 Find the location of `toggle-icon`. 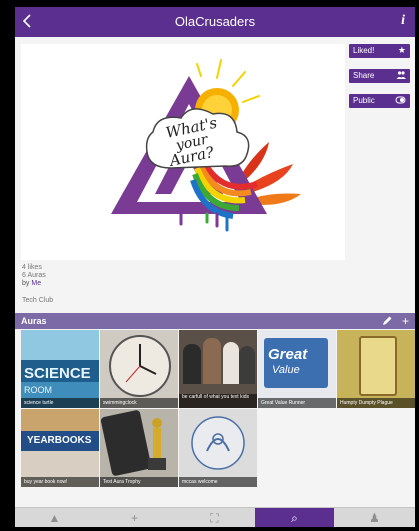

toggle-icon is located at coordinates (400, 101).